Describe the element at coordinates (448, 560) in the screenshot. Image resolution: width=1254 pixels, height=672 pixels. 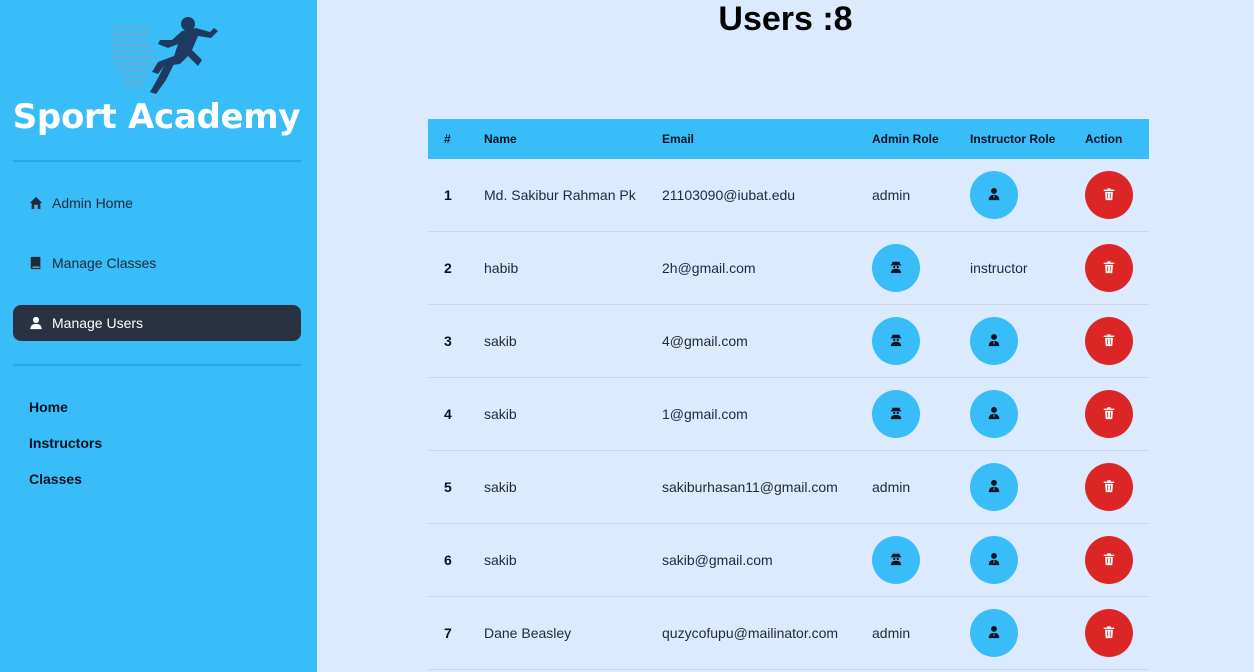
I see `row-number: 6` at that location.